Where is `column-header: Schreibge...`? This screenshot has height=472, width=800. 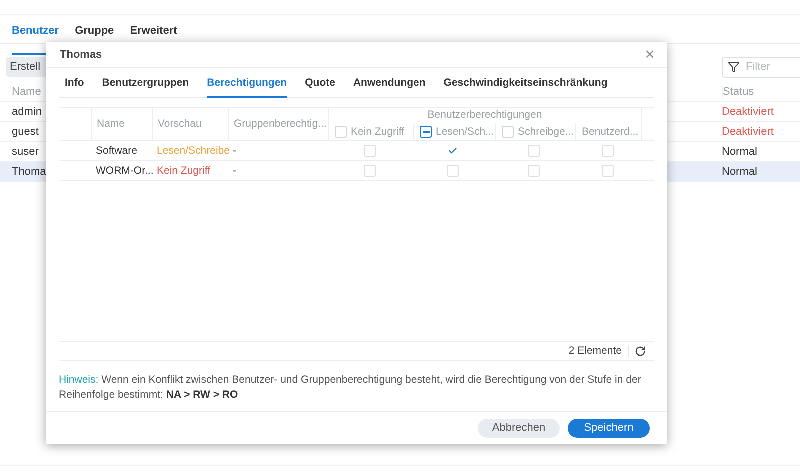 column-header: Schreibge... is located at coordinates (546, 132).